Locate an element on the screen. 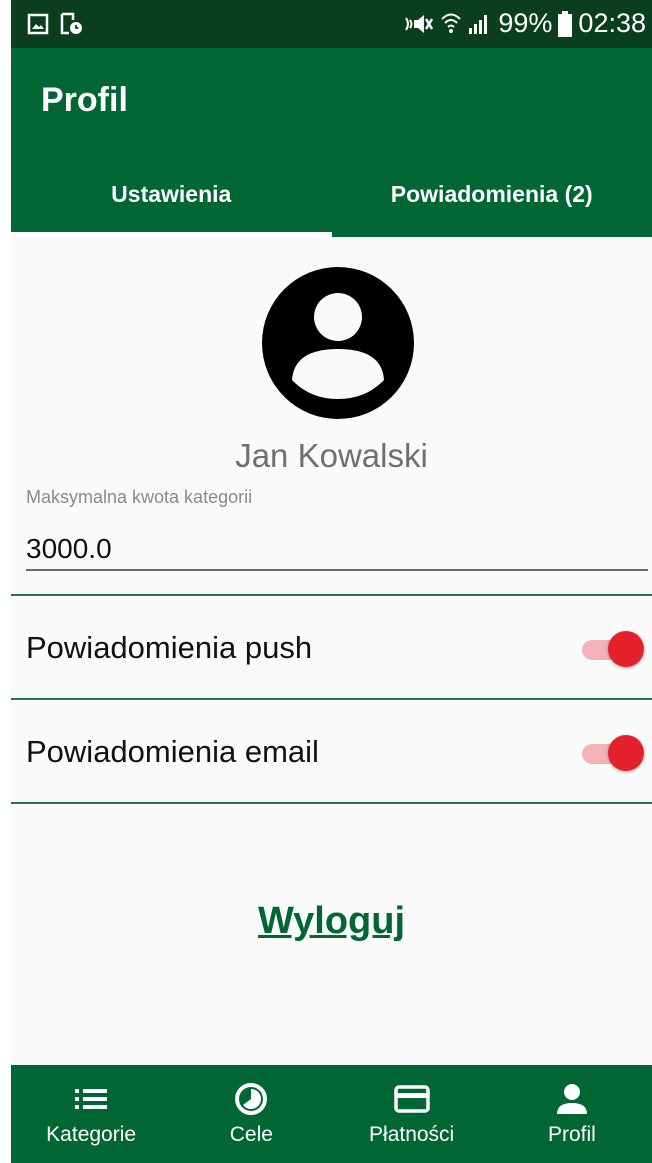 This screenshot has width=652, height=1163. status-bar: 99% 02:38 is located at coordinates (331, 24).